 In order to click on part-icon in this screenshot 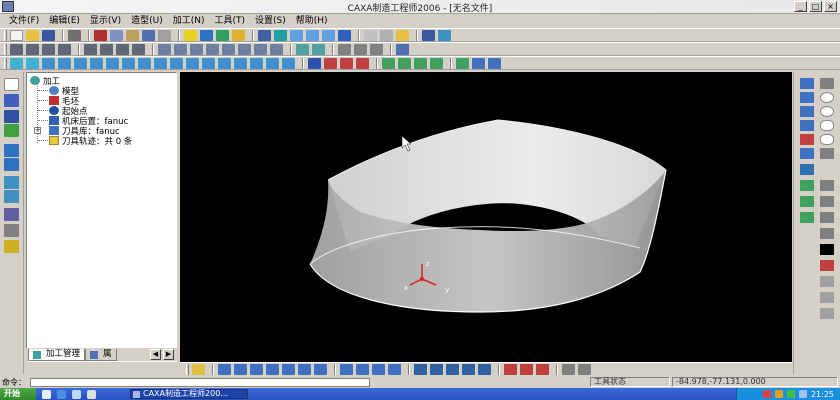, I will do `click(402, 49)`.